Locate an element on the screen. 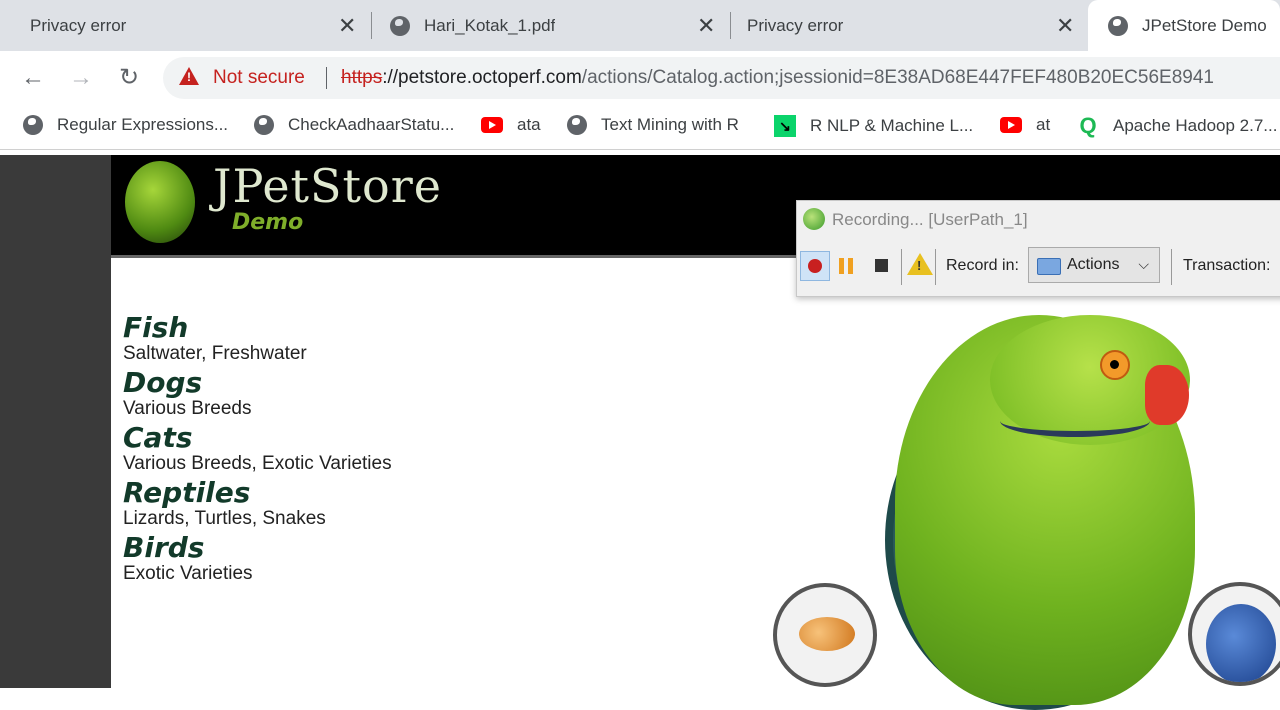 The height and width of the screenshot is (710, 1280). bookmark-at: at is located at coordinates (1025, 125).